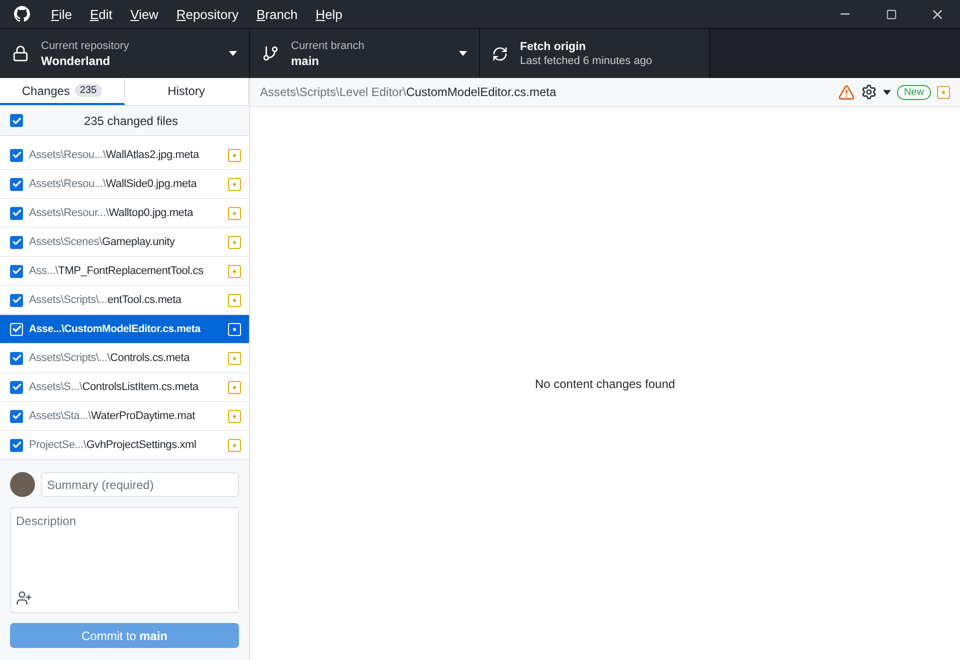  What do you see at coordinates (16, 120) in the screenshot?
I see `select-all-checkbox` at bounding box center [16, 120].